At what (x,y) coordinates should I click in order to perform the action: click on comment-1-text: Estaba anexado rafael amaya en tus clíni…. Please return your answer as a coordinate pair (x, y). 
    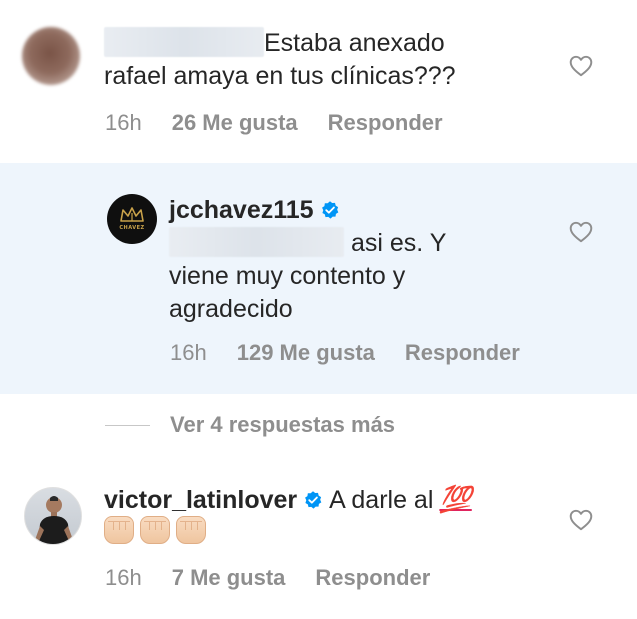
    Looking at the image, I should click on (280, 60).